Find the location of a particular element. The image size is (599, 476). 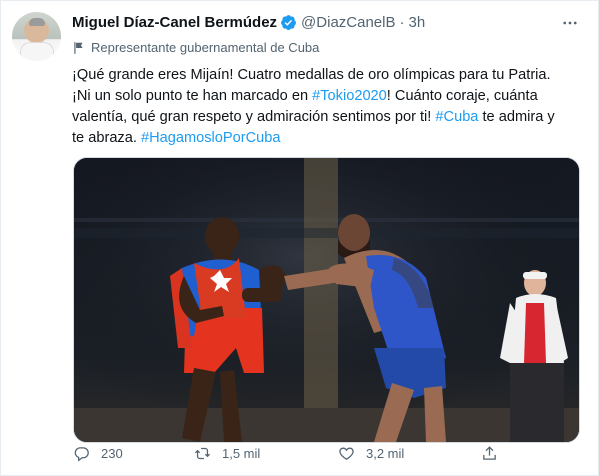

government-label: Representante gubernamental de Cuba is located at coordinates (195, 47).